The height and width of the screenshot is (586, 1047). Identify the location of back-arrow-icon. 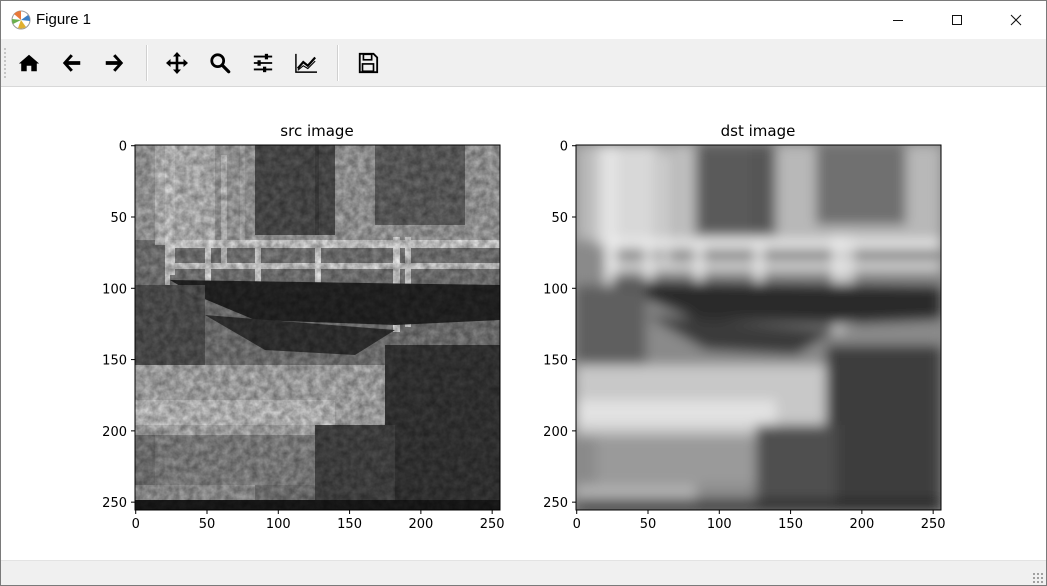
(71, 63).